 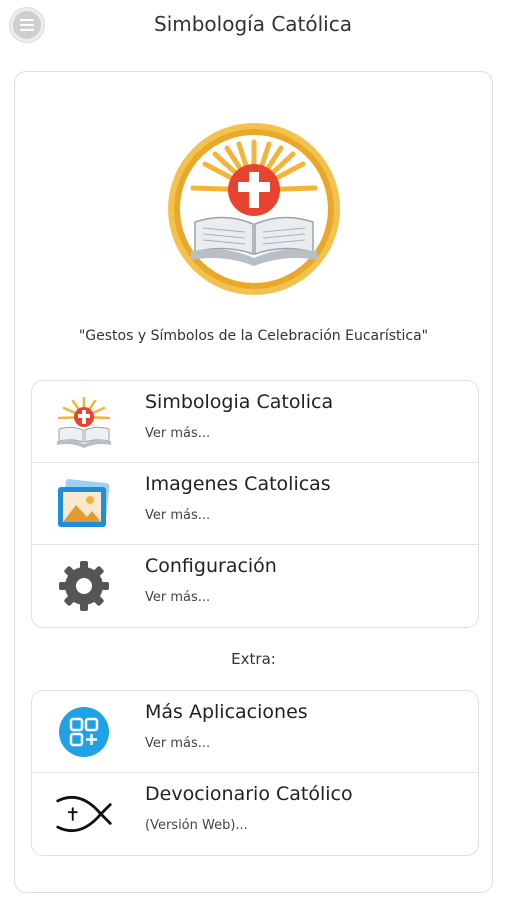 I want to click on menu-item-title: Más Aplicaciones, so click(x=226, y=712).